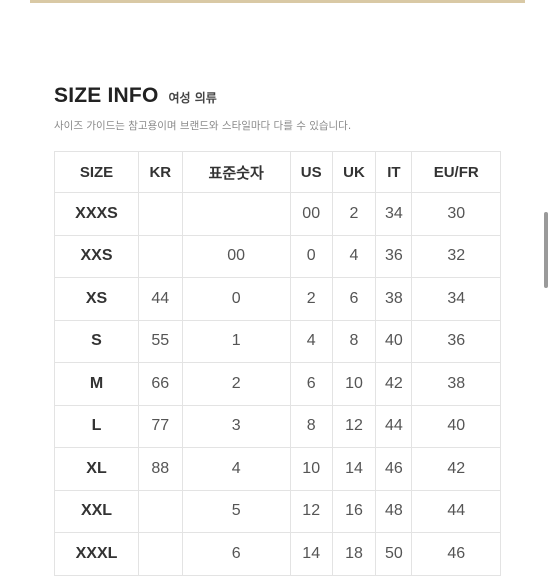 The width and height of the screenshot is (553, 576). What do you see at coordinates (96, 172) in the screenshot?
I see `column-header: SIZE` at bounding box center [96, 172].